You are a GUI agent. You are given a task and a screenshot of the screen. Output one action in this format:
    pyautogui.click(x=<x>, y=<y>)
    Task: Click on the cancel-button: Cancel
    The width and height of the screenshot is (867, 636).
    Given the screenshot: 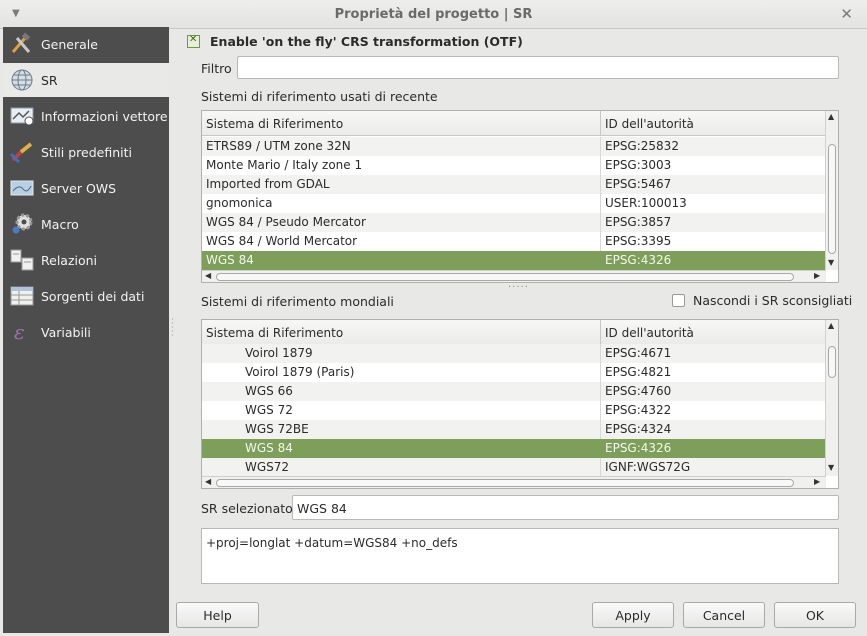 What is the action you would take?
    pyautogui.click(x=724, y=615)
    